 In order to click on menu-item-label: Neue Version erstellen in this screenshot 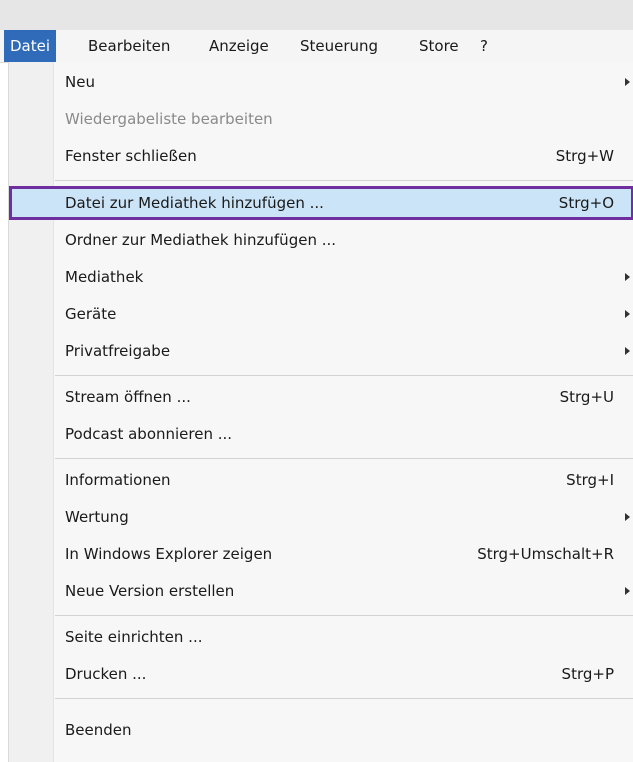, I will do `click(150, 591)`.